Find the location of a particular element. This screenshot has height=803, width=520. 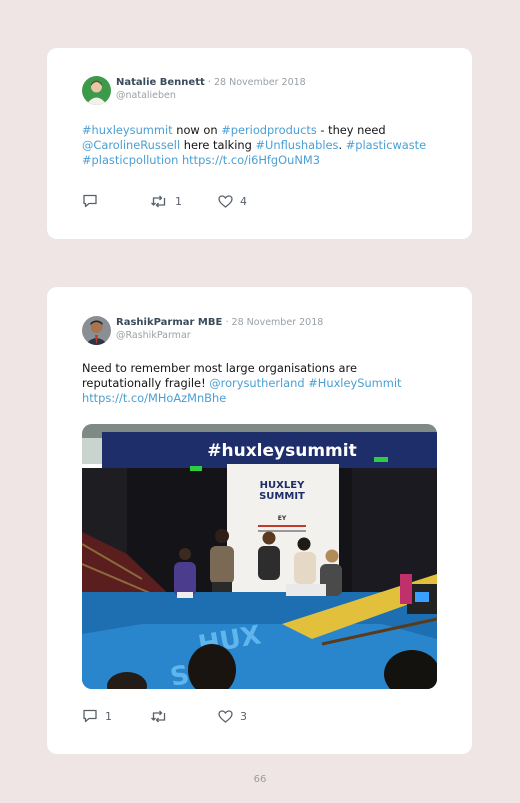

tweet-actions: 1 3 is located at coordinates (164, 716).